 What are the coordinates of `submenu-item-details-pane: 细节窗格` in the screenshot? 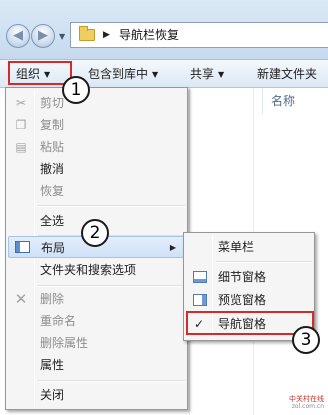 It's located at (249, 277).